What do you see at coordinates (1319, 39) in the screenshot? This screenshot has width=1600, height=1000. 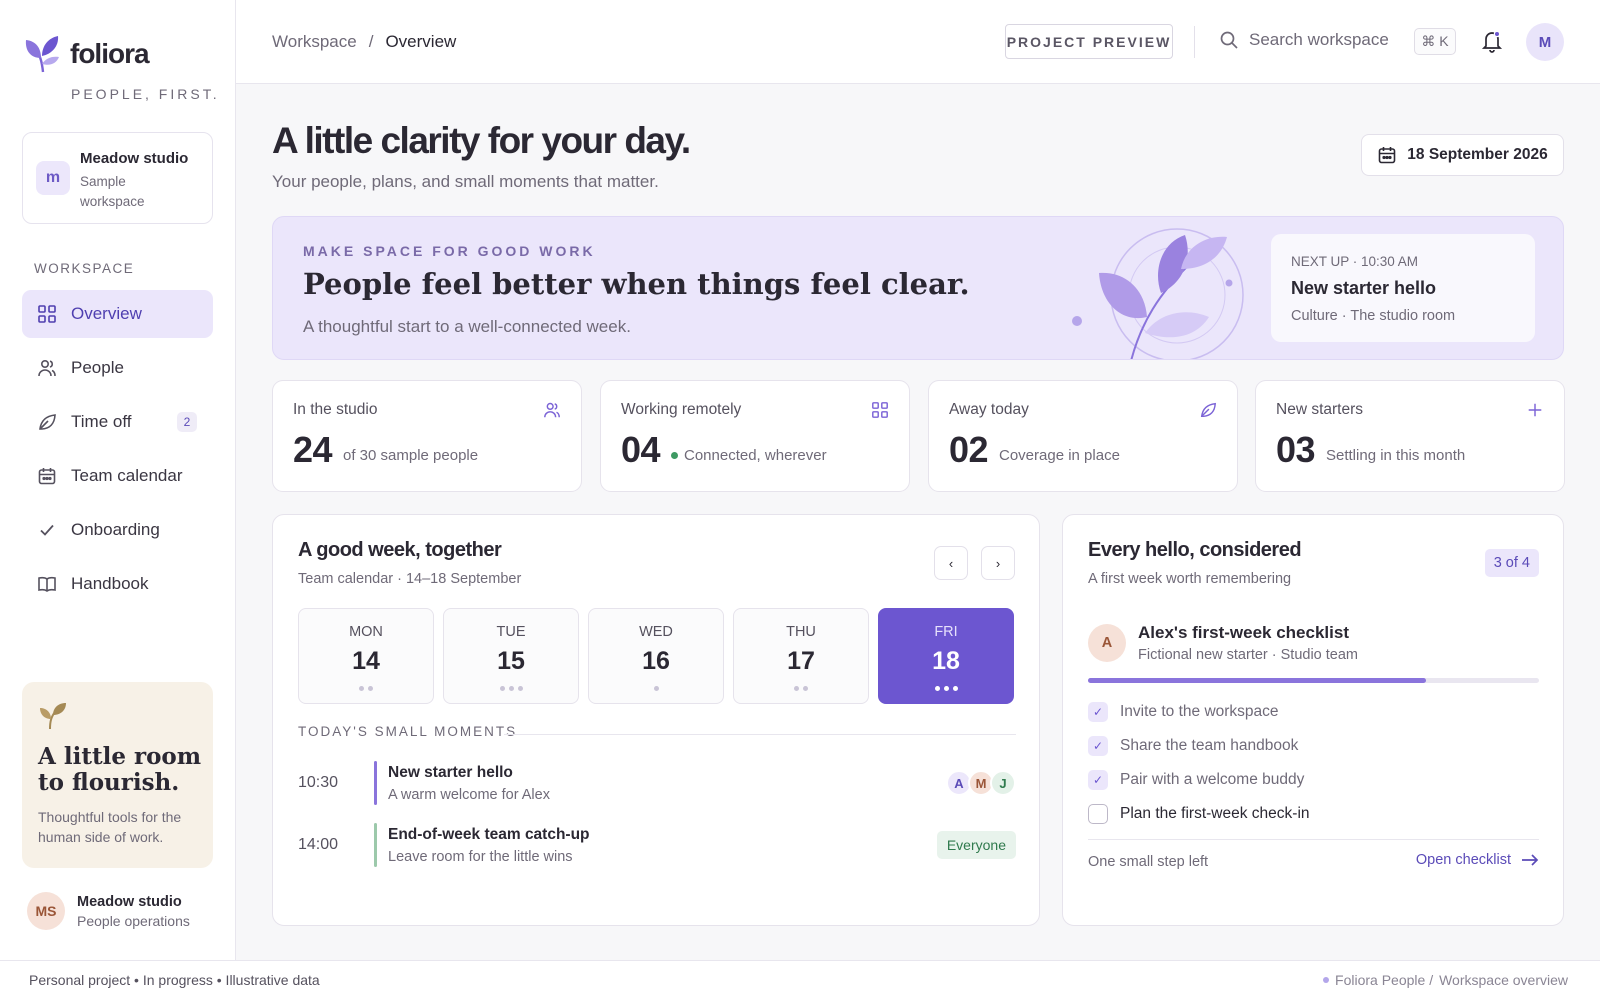 I see `search-placeholder: Search workspace` at bounding box center [1319, 39].